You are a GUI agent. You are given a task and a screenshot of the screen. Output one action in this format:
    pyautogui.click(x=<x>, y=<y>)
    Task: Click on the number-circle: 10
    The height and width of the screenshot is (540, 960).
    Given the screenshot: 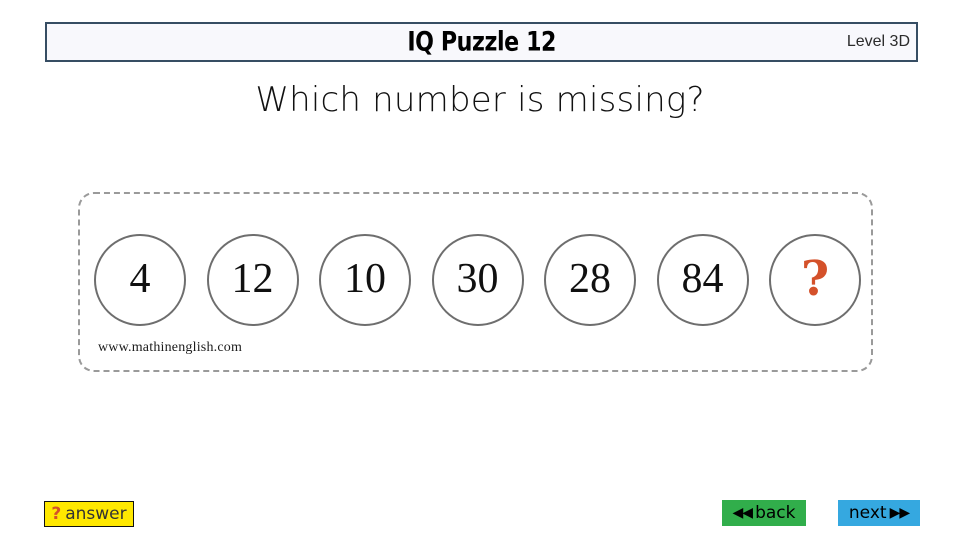 What is the action you would take?
    pyautogui.click(x=365, y=280)
    